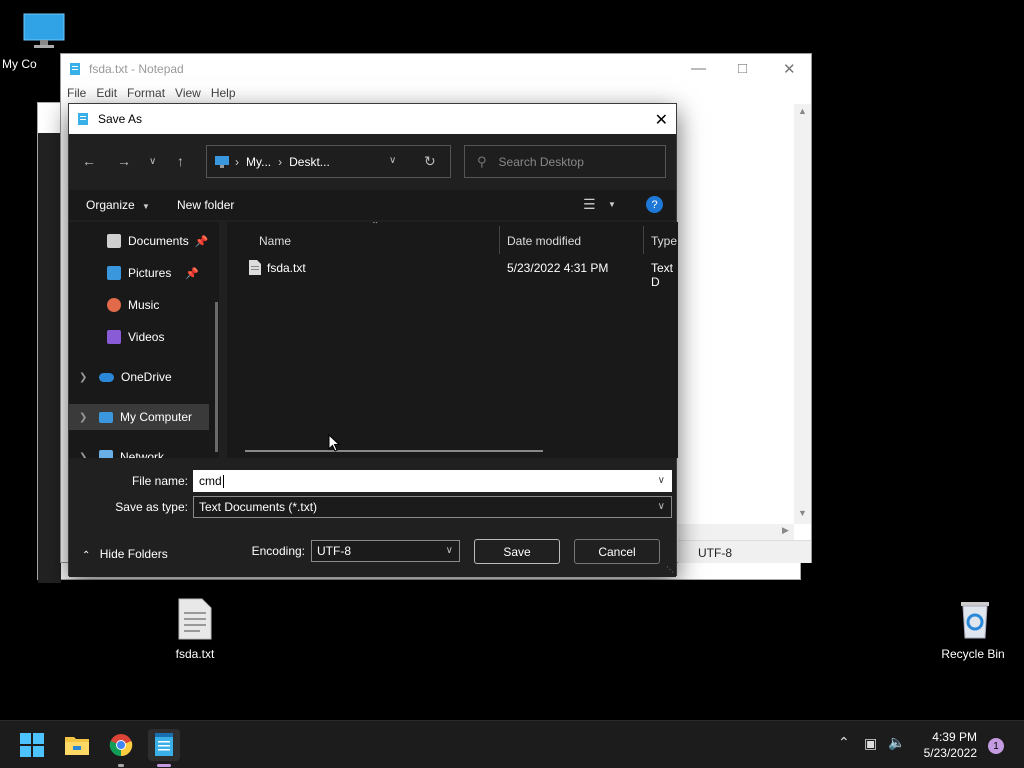 The image size is (1024, 768). What do you see at coordinates (736, 532) in the screenshot?
I see `notepad-horizontal-scrollbar: ▶` at bounding box center [736, 532].